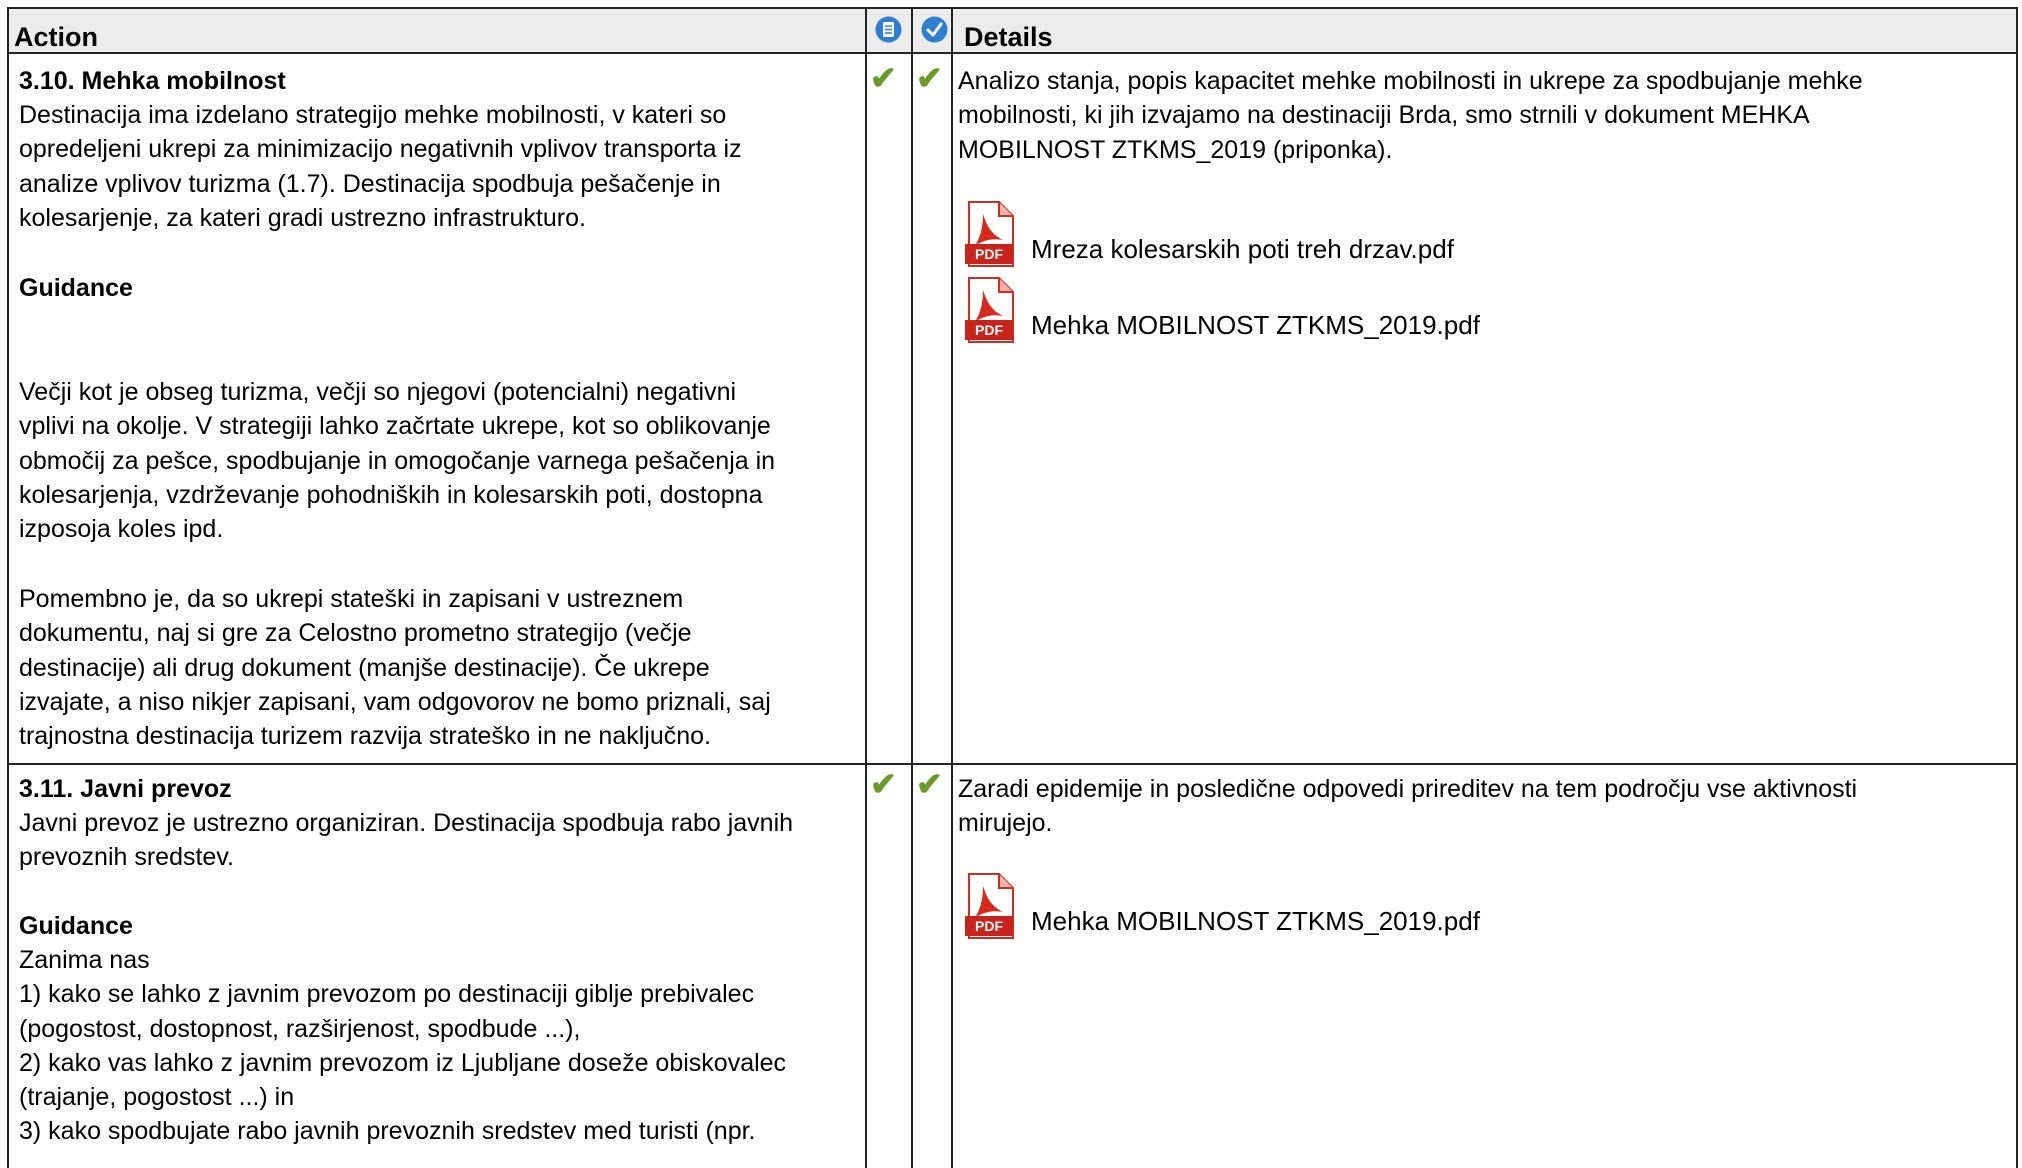 Image resolution: width=2022 pixels, height=1168 pixels. Describe the element at coordinates (56, 37) in the screenshot. I see `header-action-label: Action` at that location.